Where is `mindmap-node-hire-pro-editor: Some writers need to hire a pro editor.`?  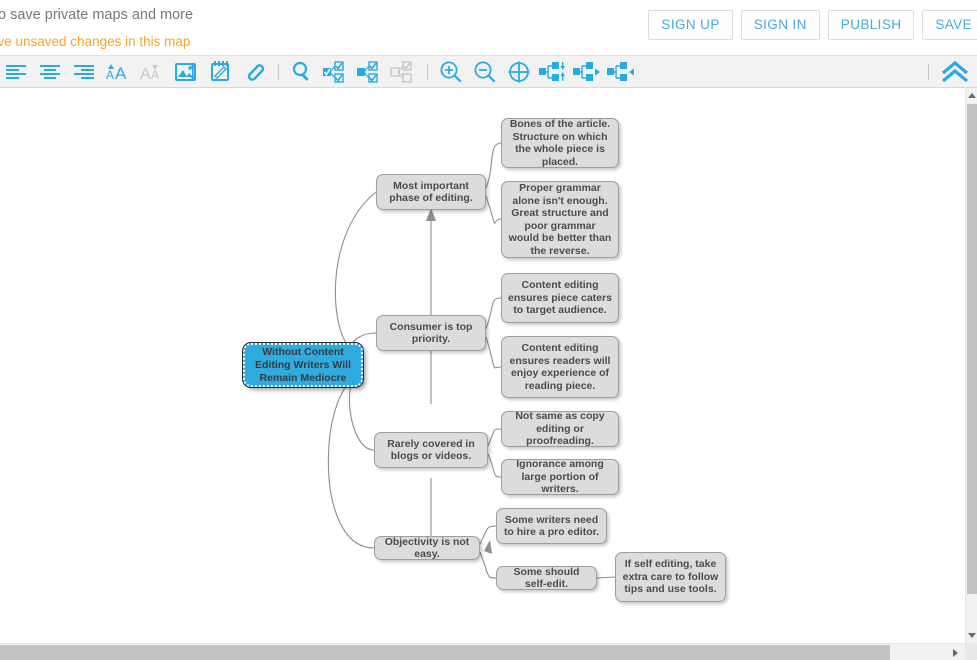
mindmap-node-hire-pro-editor: Some writers need to hire a pro editor. is located at coordinates (551, 526).